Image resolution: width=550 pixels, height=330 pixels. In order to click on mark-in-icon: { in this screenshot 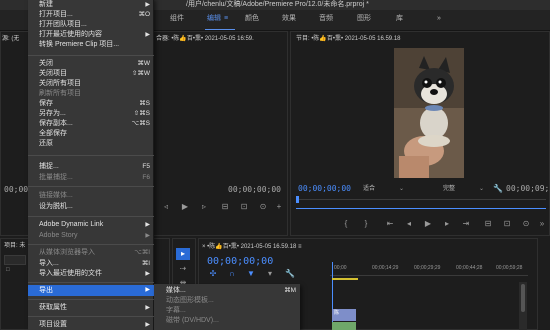, I will do `click(346, 224)`.